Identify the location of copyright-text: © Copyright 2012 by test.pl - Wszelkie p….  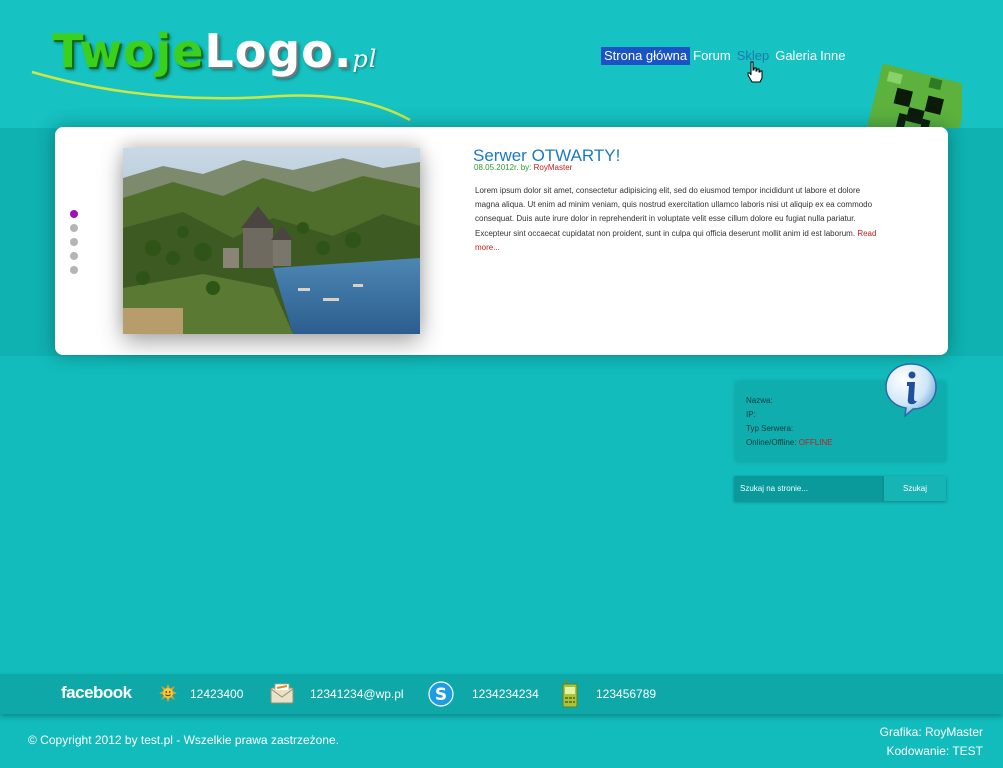
(183, 740).